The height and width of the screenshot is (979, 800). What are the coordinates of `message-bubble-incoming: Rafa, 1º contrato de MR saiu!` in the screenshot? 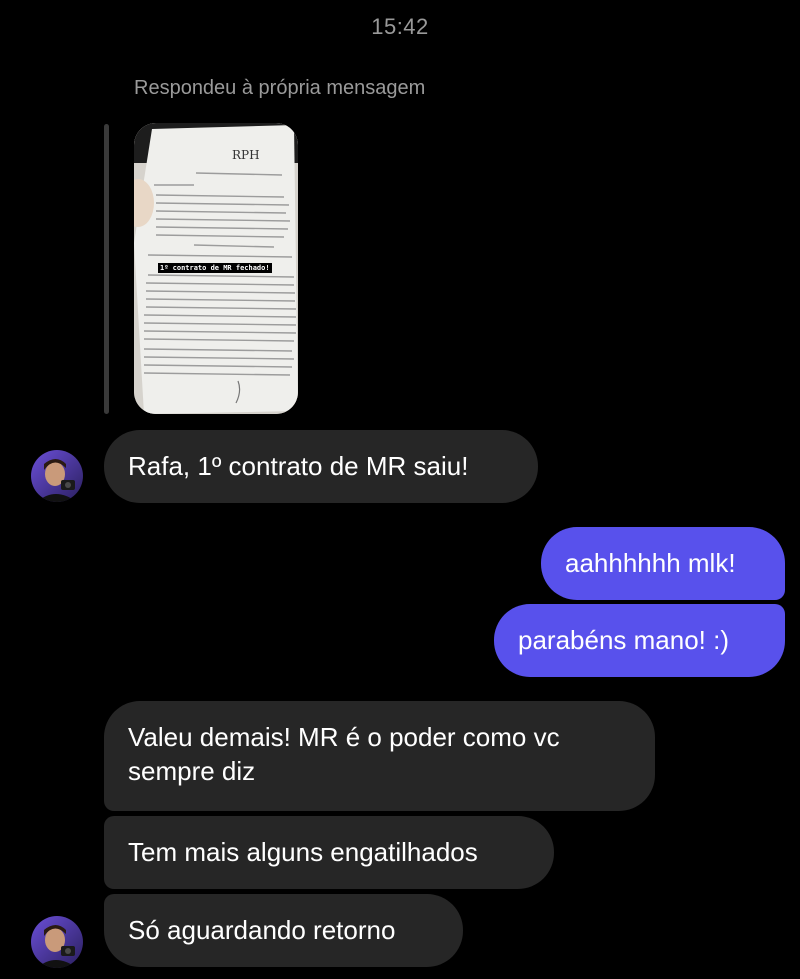 It's located at (321, 466).